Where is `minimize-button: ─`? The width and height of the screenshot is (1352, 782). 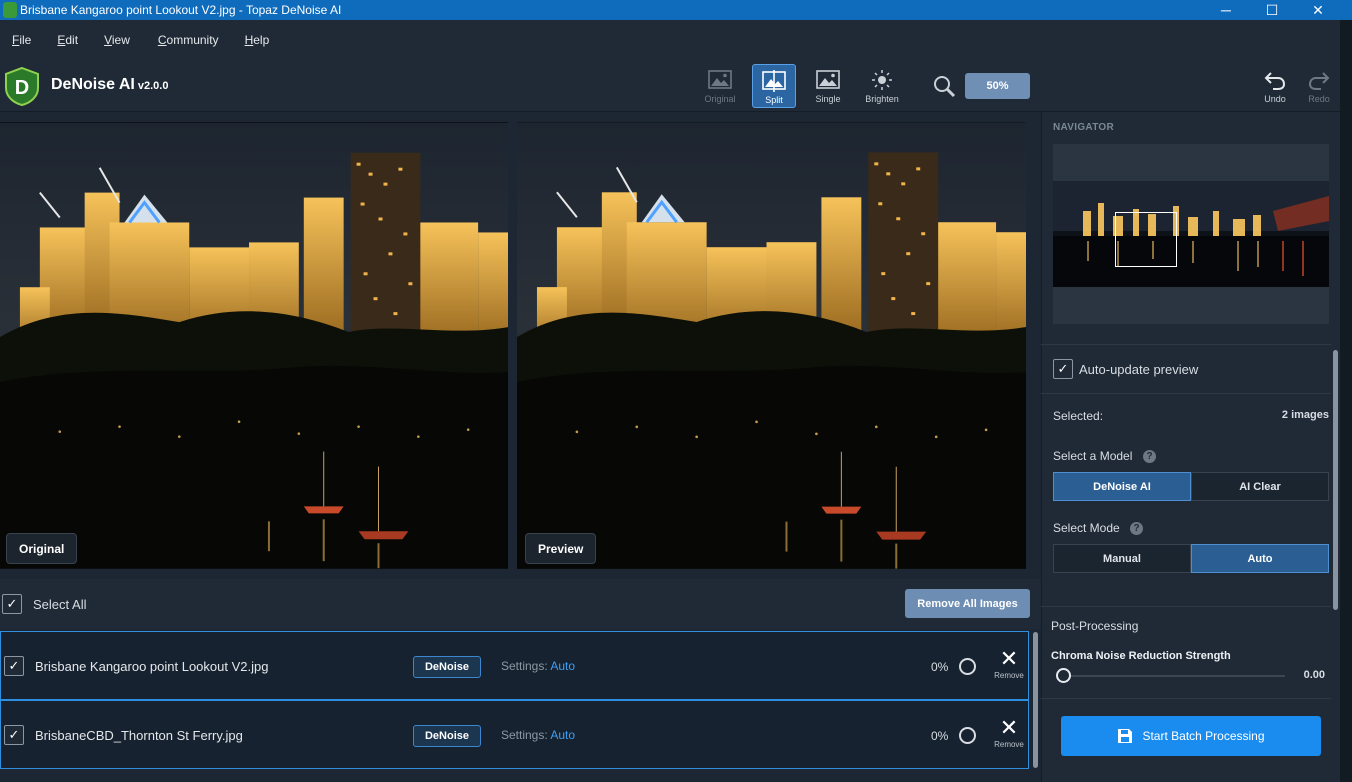
minimize-button: ─ is located at coordinates (1226, 10).